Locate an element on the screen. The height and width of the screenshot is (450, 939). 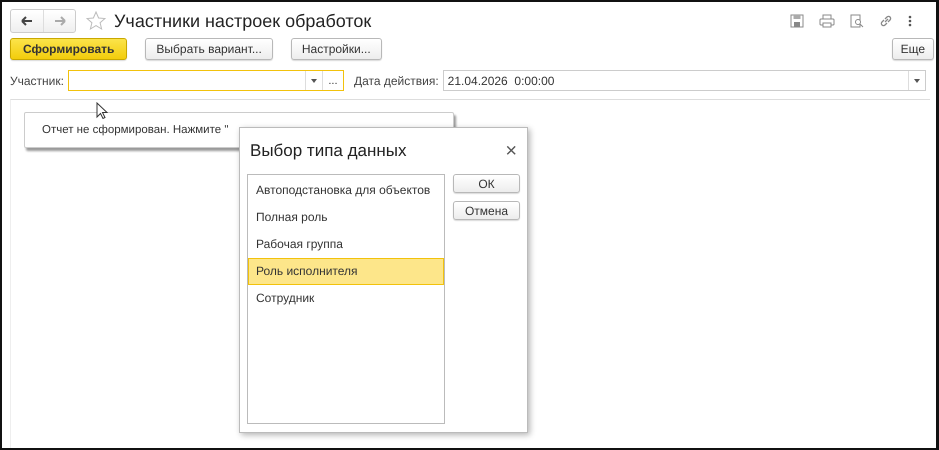
field-label: Дата действия: is located at coordinates (396, 81).